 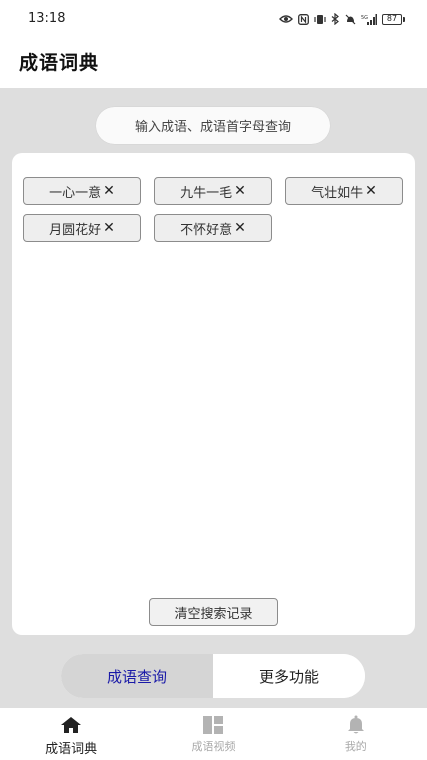 What do you see at coordinates (71, 725) in the screenshot?
I see `home-icon` at bounding box center [71, 725].